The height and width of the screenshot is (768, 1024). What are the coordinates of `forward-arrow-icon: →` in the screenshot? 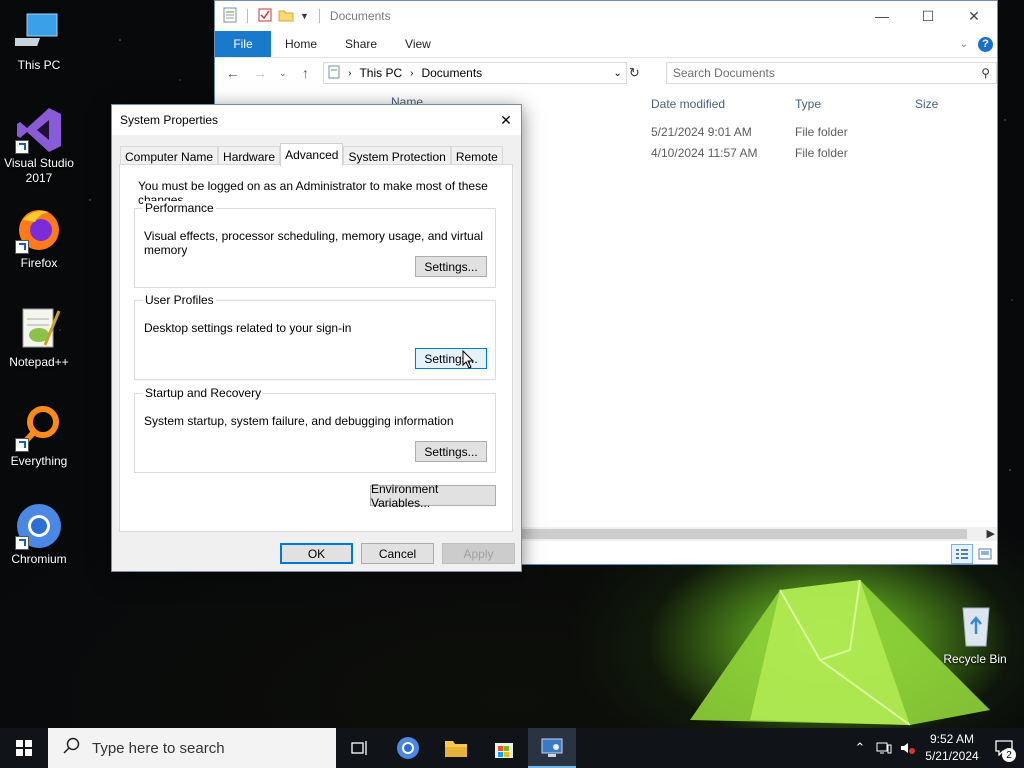 It's located at (259, 73).